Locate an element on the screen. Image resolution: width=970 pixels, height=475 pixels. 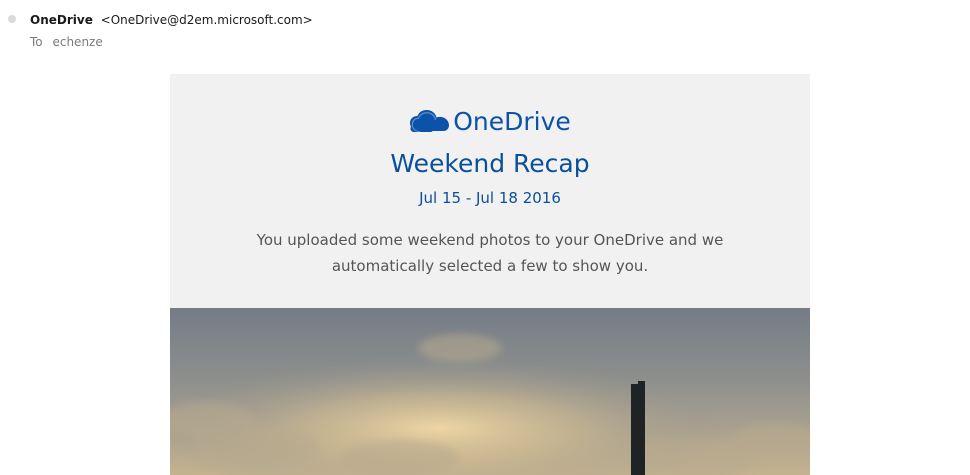
cloud-icon is located at coordinates (430, 121).